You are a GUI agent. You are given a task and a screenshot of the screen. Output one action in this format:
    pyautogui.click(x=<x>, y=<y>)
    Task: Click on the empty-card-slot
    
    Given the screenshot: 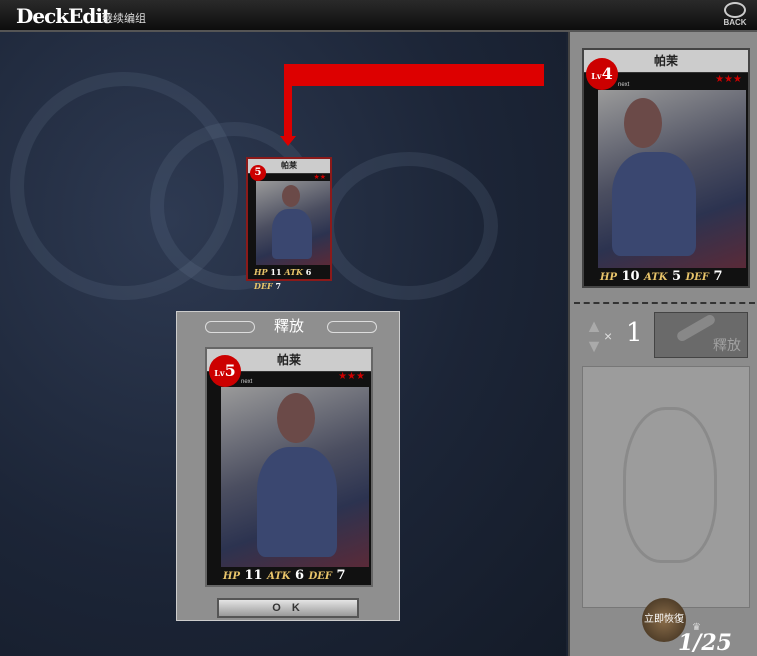 What is the action you would take?
    pyautogui.click(x=666, y=487)
    